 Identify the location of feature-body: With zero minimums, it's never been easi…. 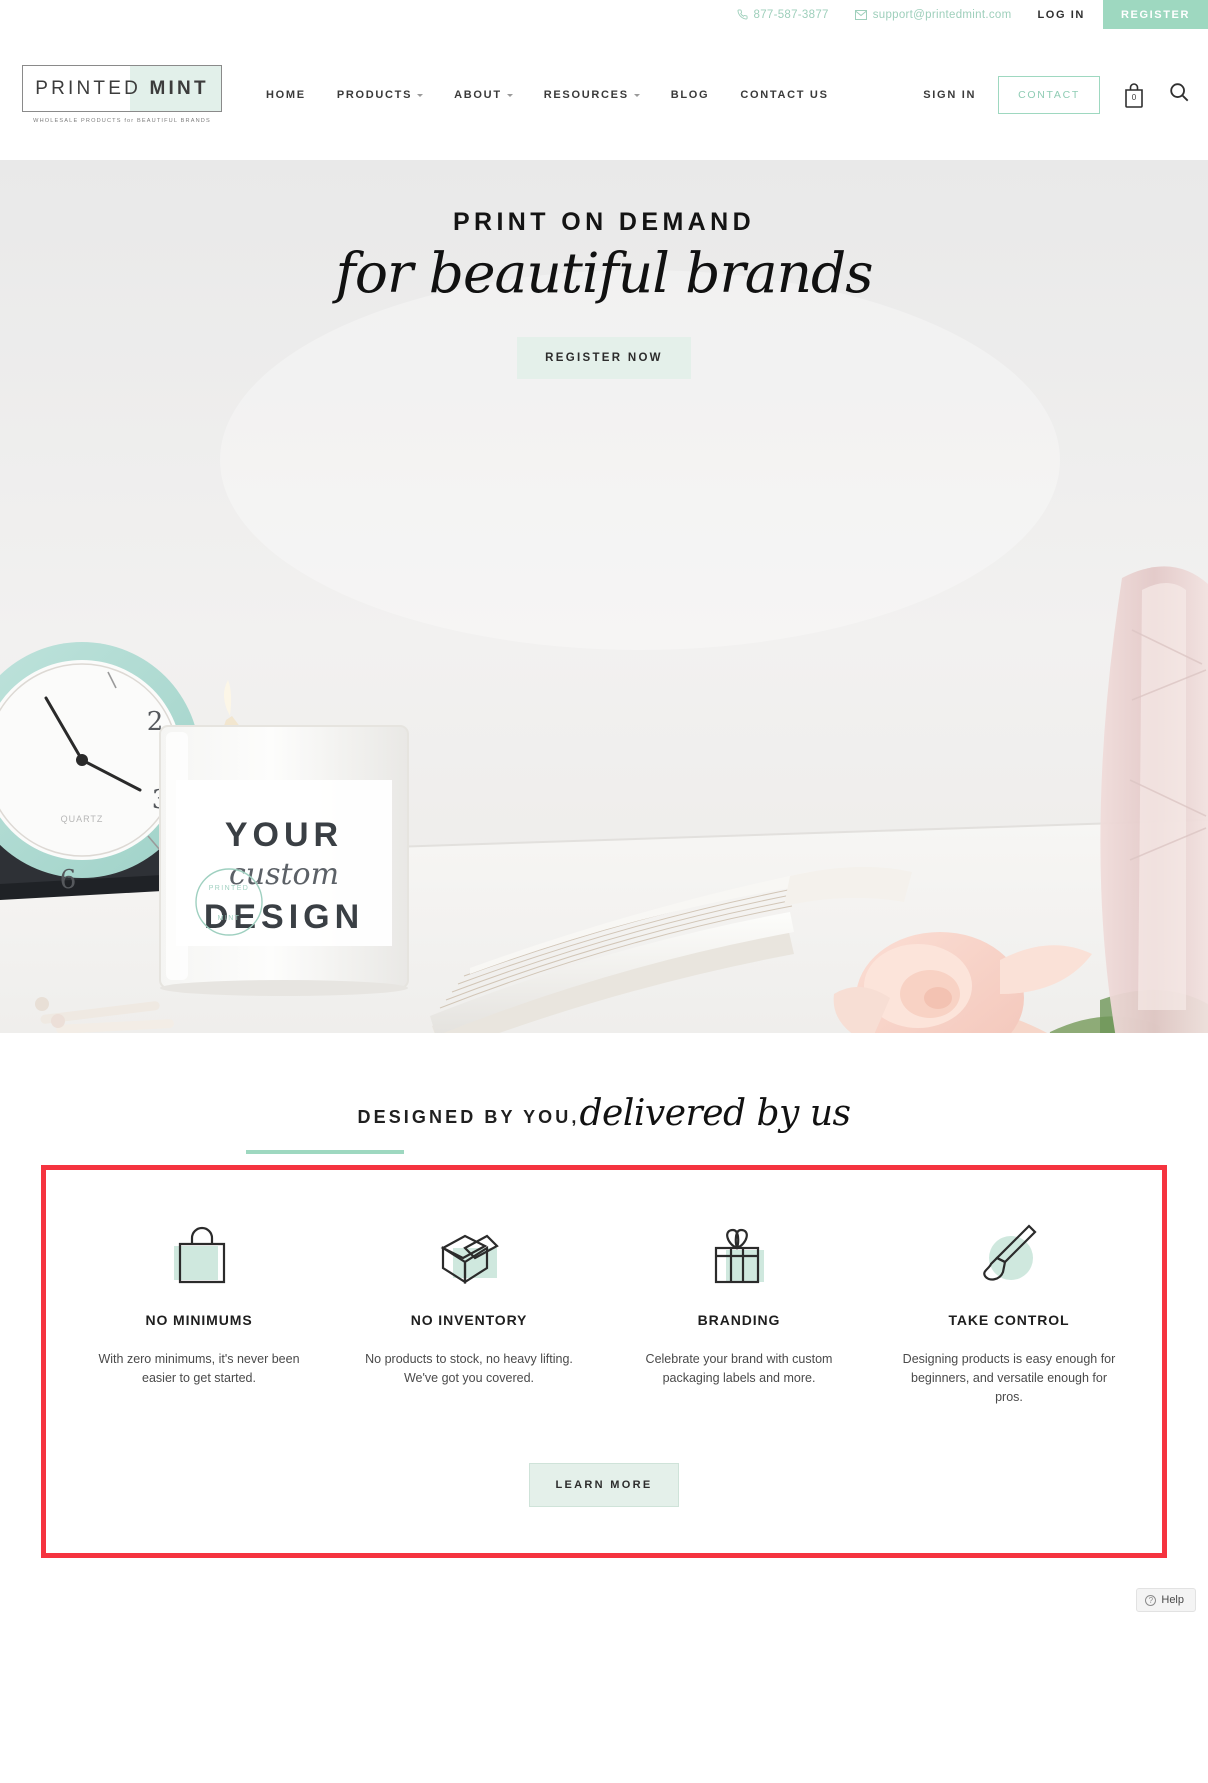
(199, 1368).